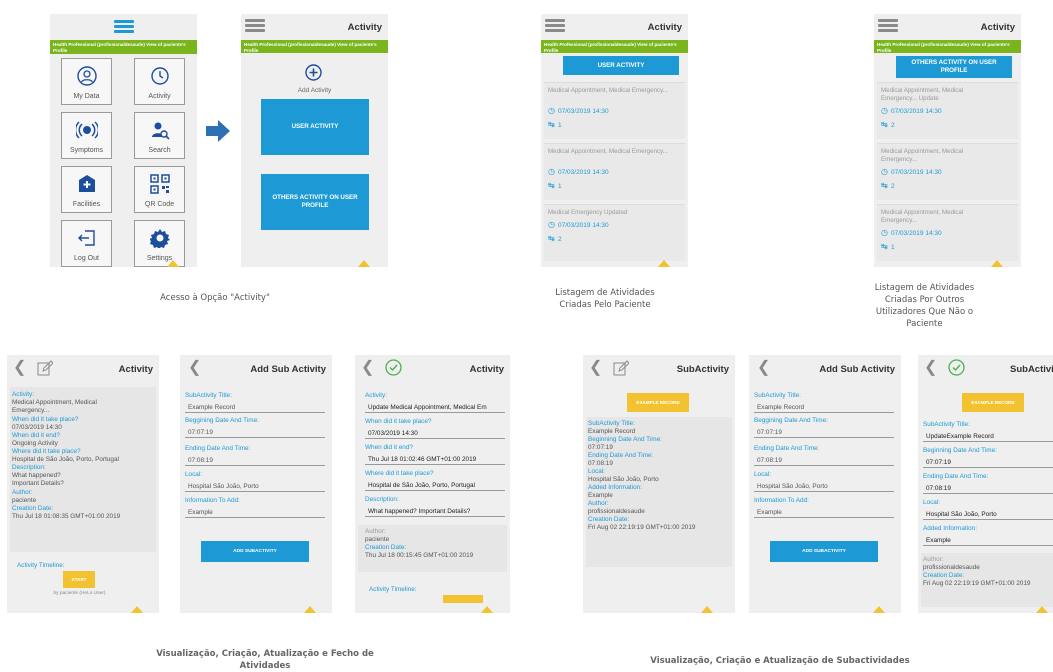 Image resolution: width=1053 pixels, height=672 pixels. I want to click on page-title: Activity, so click(364, 27).